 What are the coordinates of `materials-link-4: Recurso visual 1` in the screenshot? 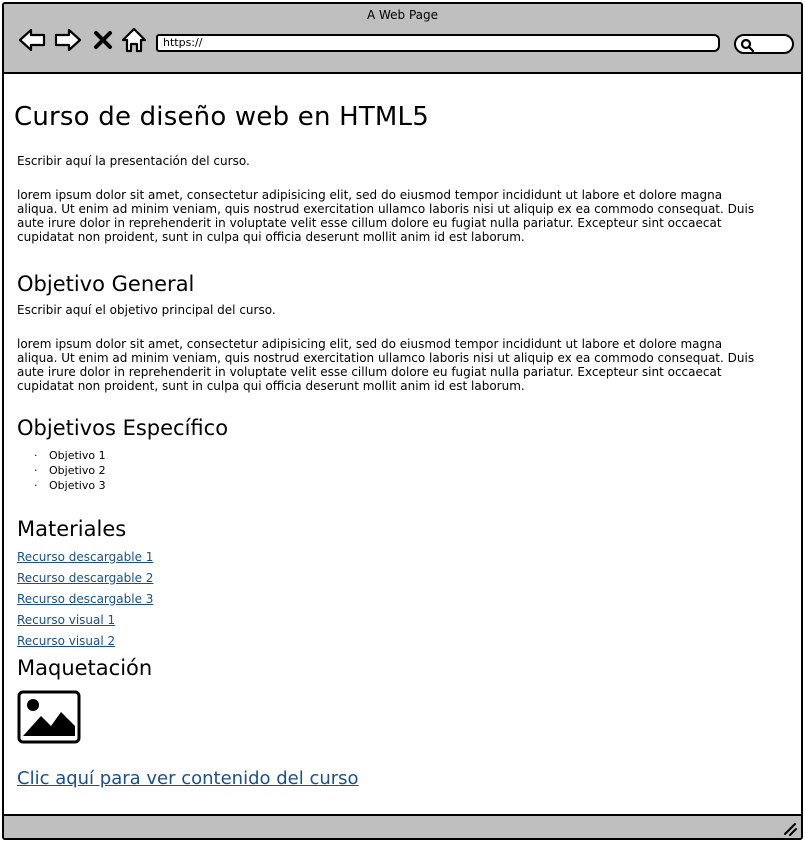 It's located at (66, 620).